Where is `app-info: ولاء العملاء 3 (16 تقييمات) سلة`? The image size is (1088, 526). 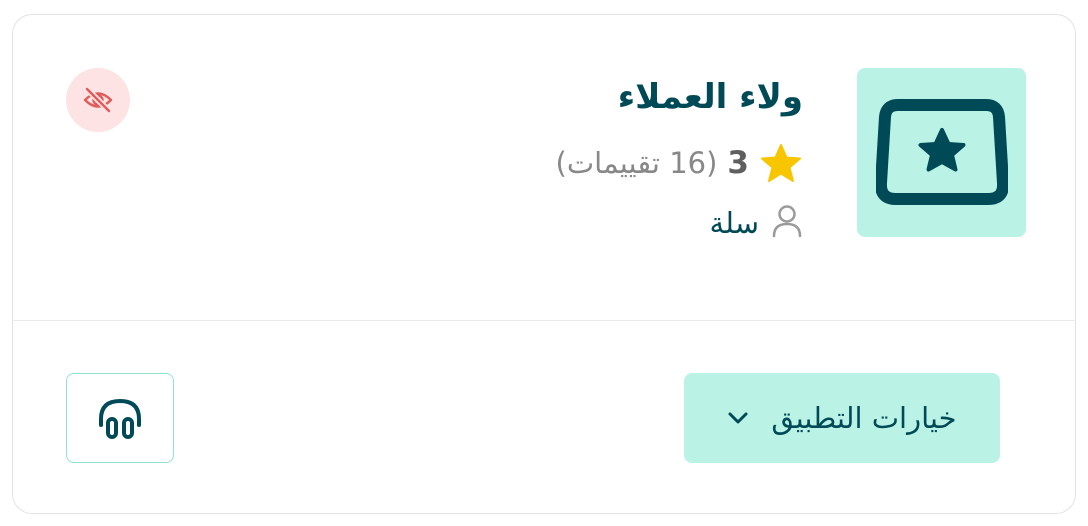 app-info: ولاء العملاء 3 (16 تقييمات) سلة is located at coordinates (563, 158).